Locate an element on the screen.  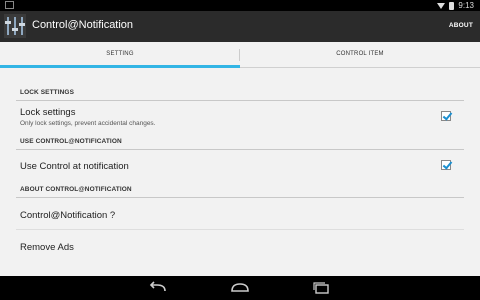
category-about: ABOUT CONTROL@NOTIFICATION is located at coordinates (76, 189).